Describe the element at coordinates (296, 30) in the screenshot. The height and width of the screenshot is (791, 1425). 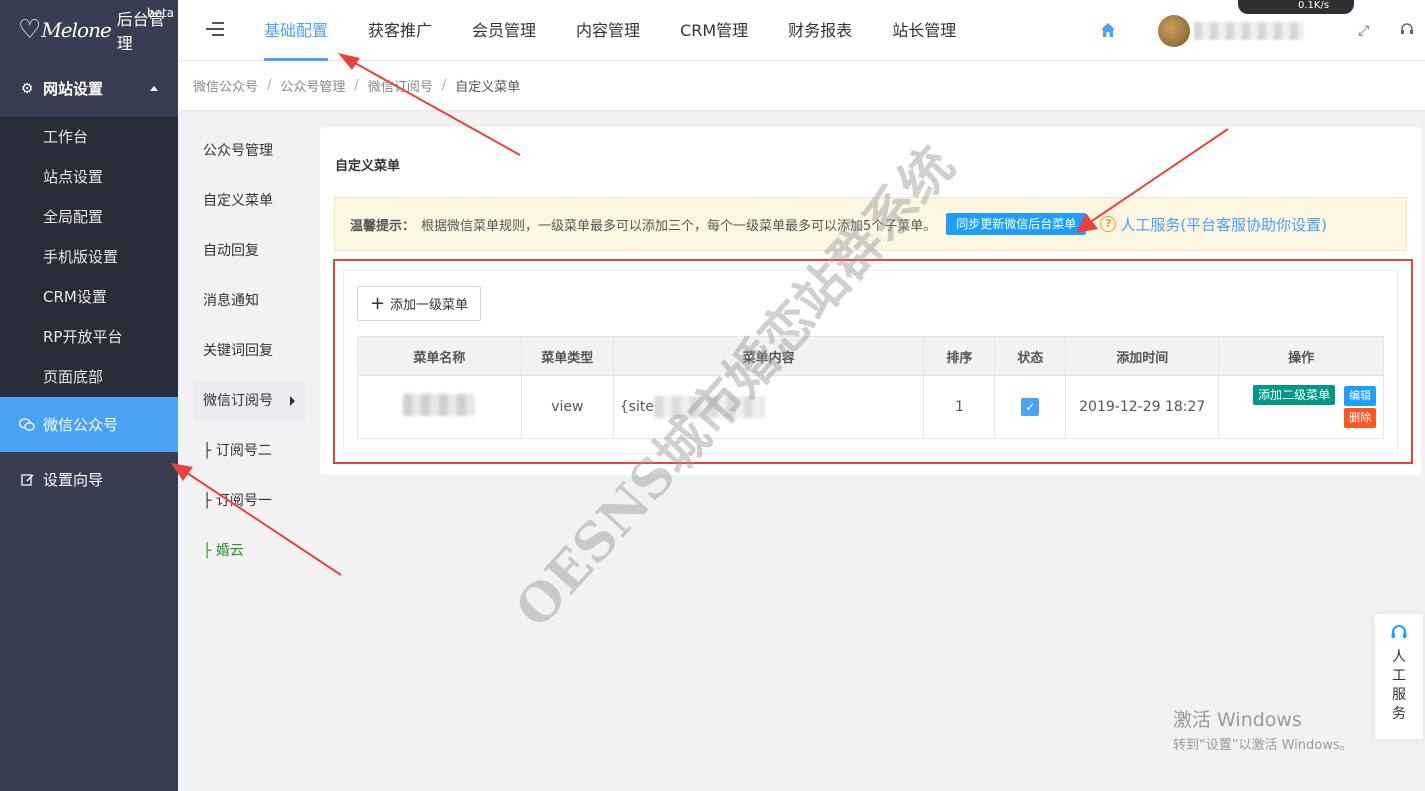
I see `tab-basic-config: 基础配置` at that location.